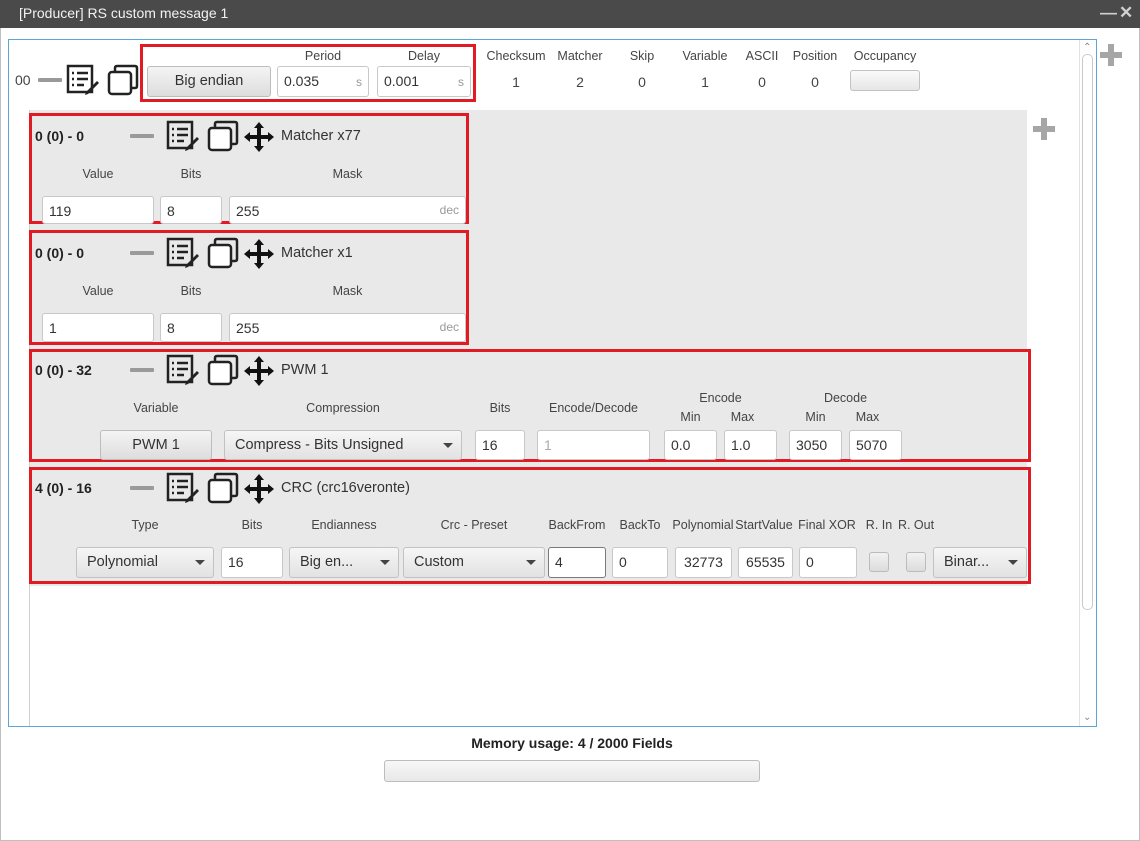  I want to click on backto-label: BackTo, so click(640, 525).